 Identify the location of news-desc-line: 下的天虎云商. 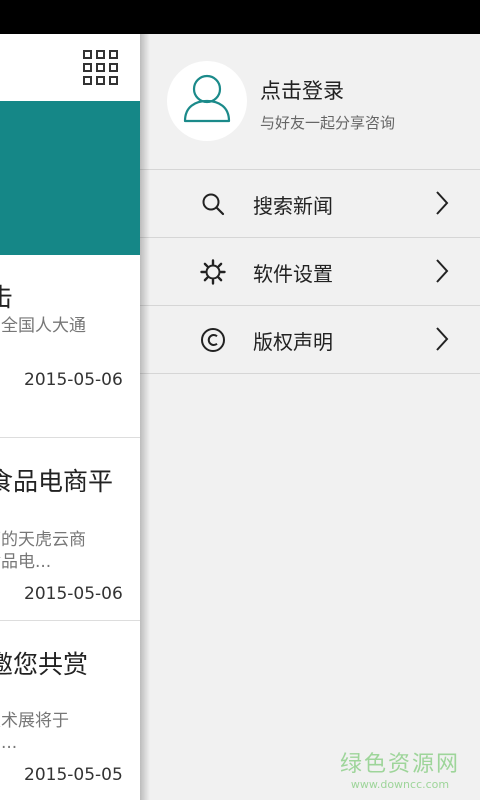
(43, 540).